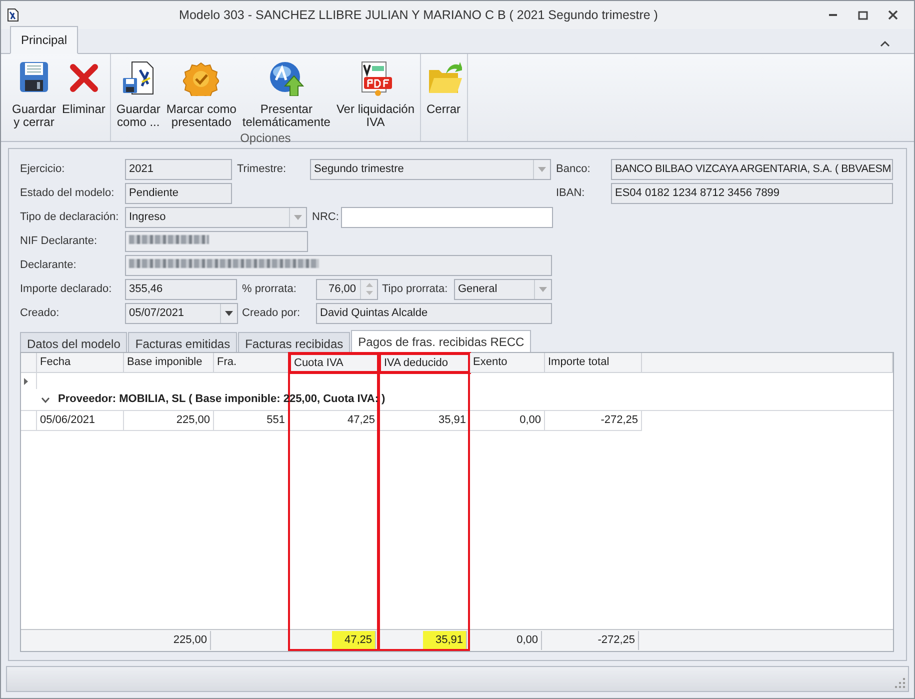 This screenshot has height=699, width=915. I want to click on table-cell: 551, so click(251, 421).